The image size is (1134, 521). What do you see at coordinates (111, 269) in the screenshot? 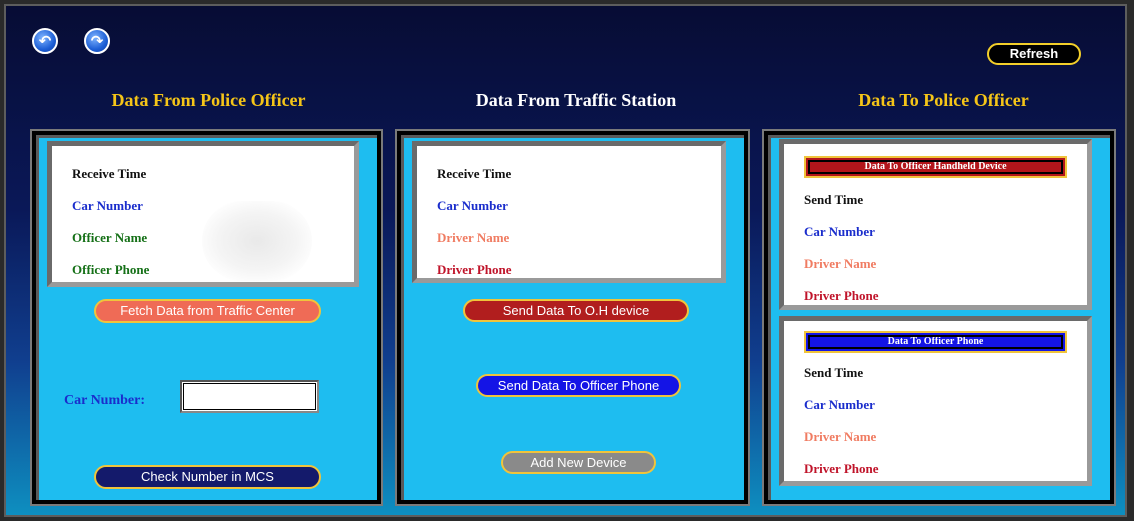
I see `officer-phone-label: Officer Phone` at bounding box center [111, 269].